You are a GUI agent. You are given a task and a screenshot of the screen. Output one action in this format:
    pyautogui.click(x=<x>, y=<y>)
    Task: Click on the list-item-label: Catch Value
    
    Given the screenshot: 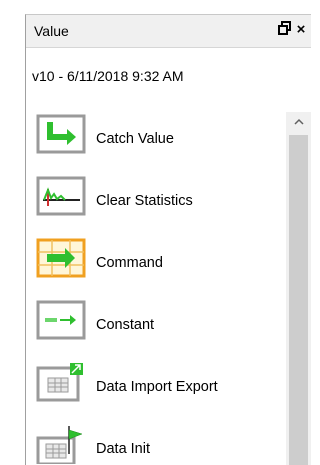 What is the action you would take?
    pyautogui.click(x=135, y=139)
    